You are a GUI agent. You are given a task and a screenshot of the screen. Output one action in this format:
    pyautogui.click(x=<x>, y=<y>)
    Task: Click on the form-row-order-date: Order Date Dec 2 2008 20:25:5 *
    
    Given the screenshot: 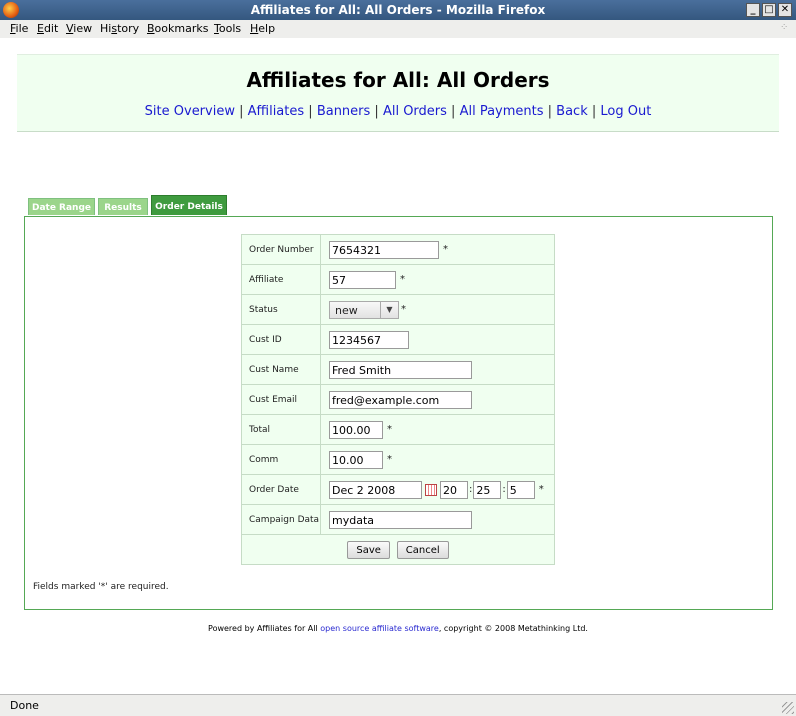 What is the action you would take?
    pyautogui.click(x=398, y=489)
    